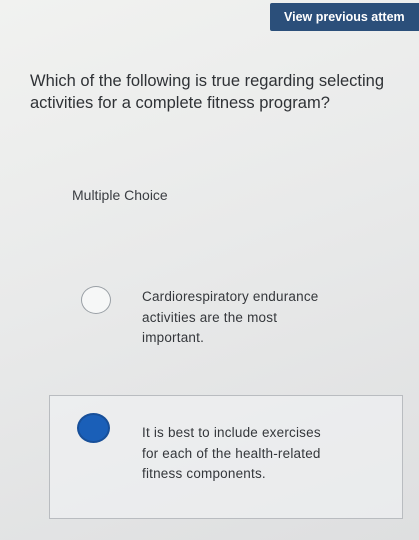  What do you see at coordinates (96, 300) in the screenshot?
I see `radio-unselected-icon` at bounding box center [96, 300].